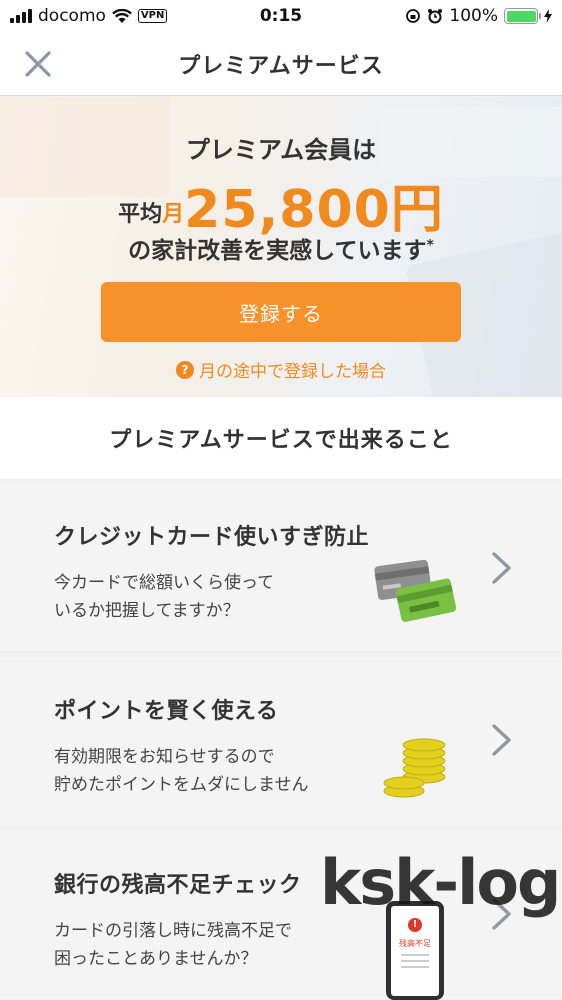  Describe the element at coordinates (173, 945) in the screenshot. I see `feature-description: カードの引落し時に残高不足で 困ったことありませんか？` at that location.